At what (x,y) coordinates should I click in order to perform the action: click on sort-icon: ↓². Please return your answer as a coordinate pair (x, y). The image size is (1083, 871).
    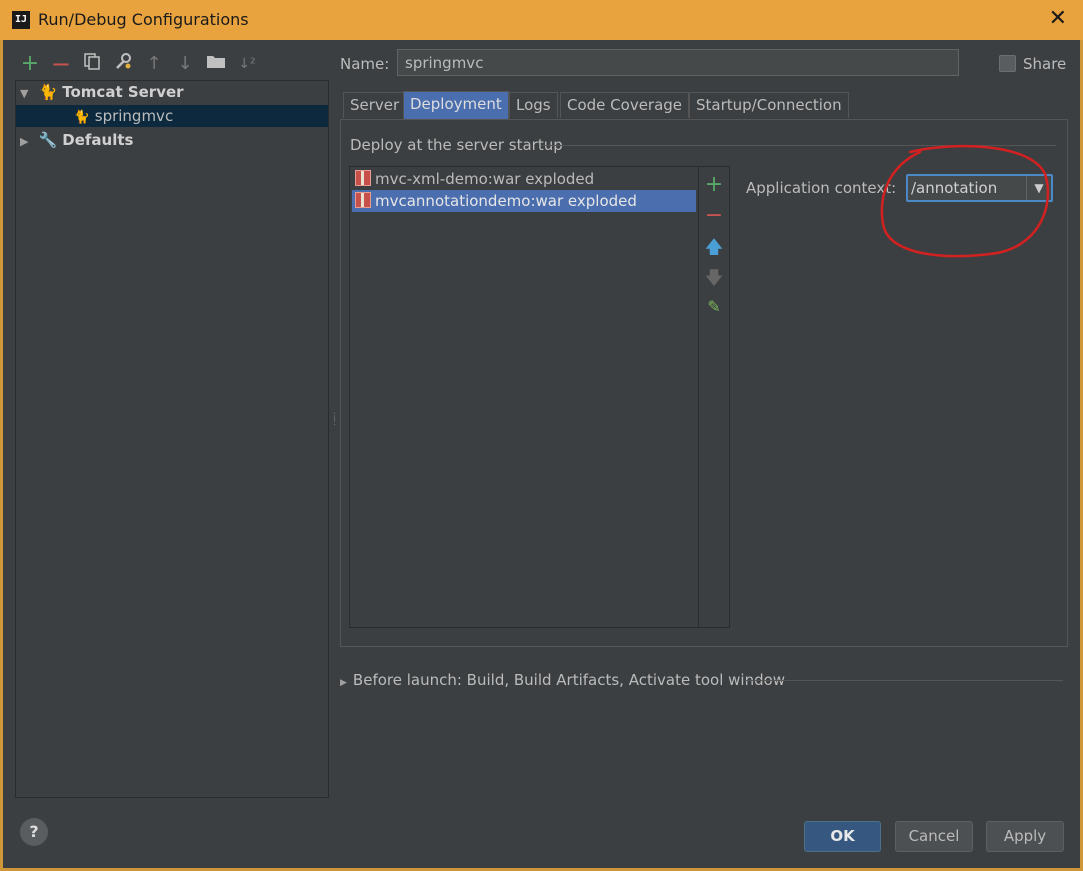
    Looking at the image, I should click on (247, 64).